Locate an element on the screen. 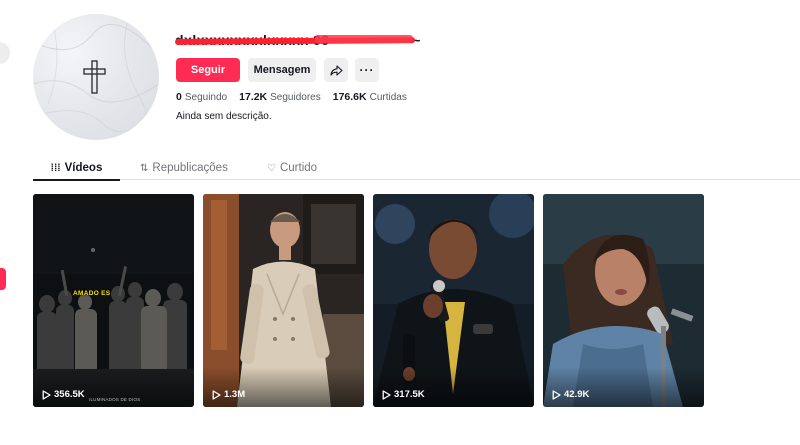  video-card: 42.9K is located at coordinates (623, 300).